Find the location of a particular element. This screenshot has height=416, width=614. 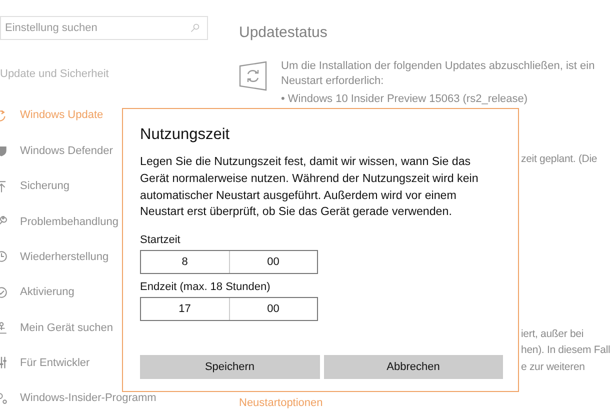

cancel-button: Abbrechen is located at coordinates (413, 367).